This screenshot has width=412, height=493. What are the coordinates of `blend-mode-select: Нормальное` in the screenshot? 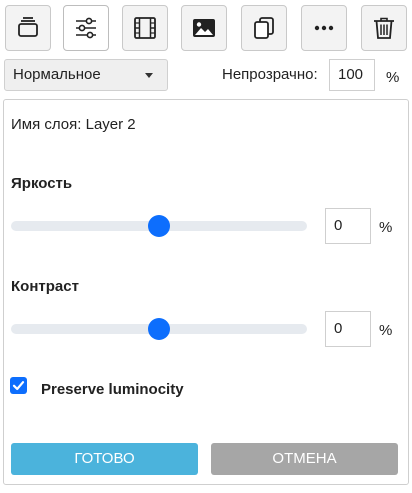 It's located at (86, 75).